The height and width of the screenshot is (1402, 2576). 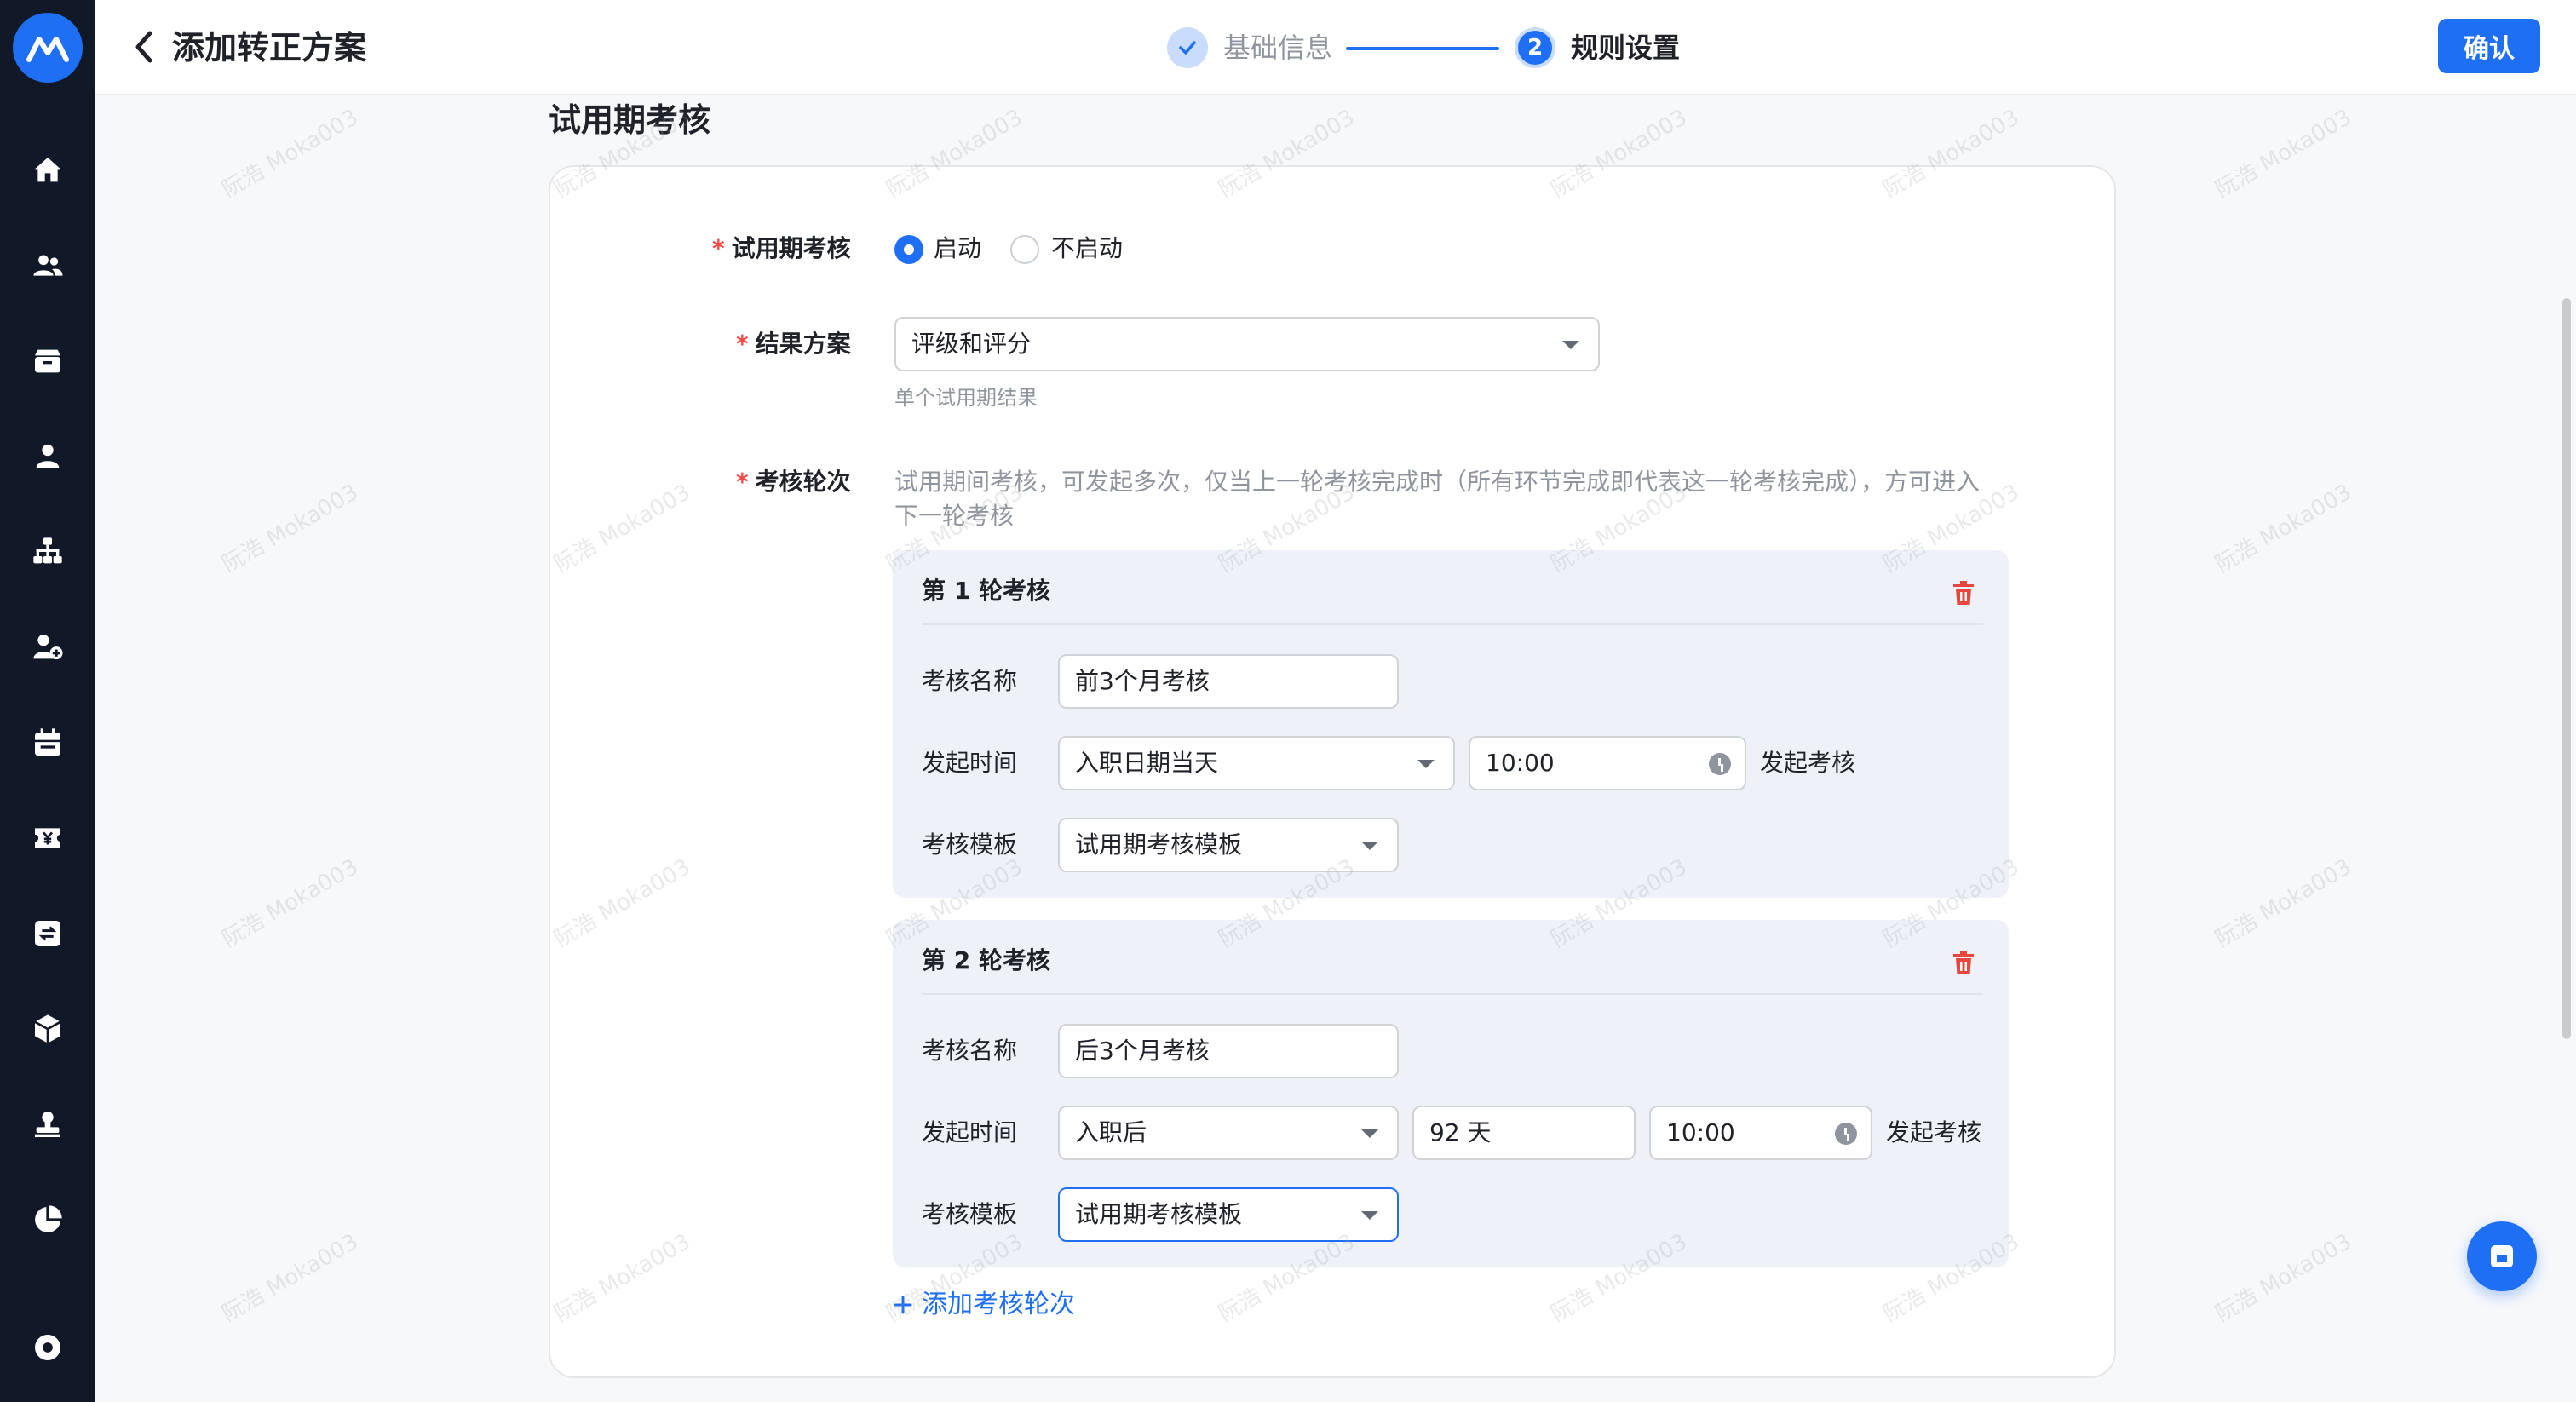 What do you see at coordinates (986, 591) in the screenshot?
I see `round-title: 第 1 轮考核` at bounding box center [986, 591].